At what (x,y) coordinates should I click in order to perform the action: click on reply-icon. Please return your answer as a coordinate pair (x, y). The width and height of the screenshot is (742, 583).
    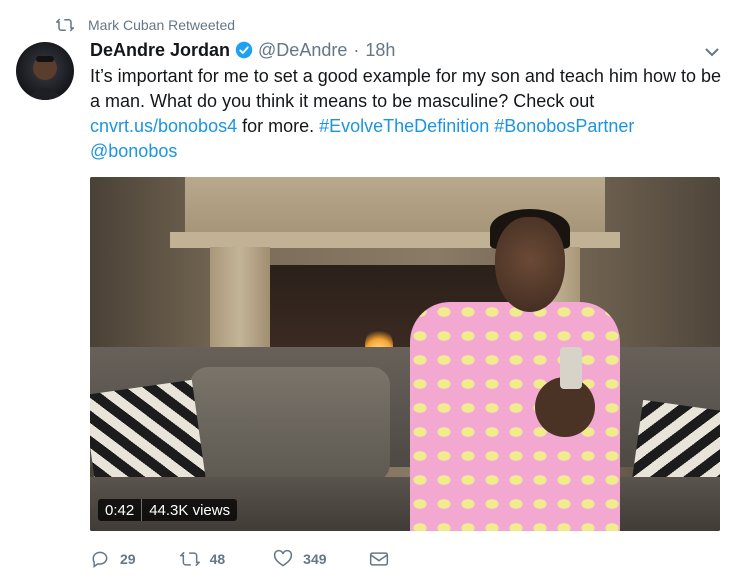
    Looking at the image, I should click on (100, 559).